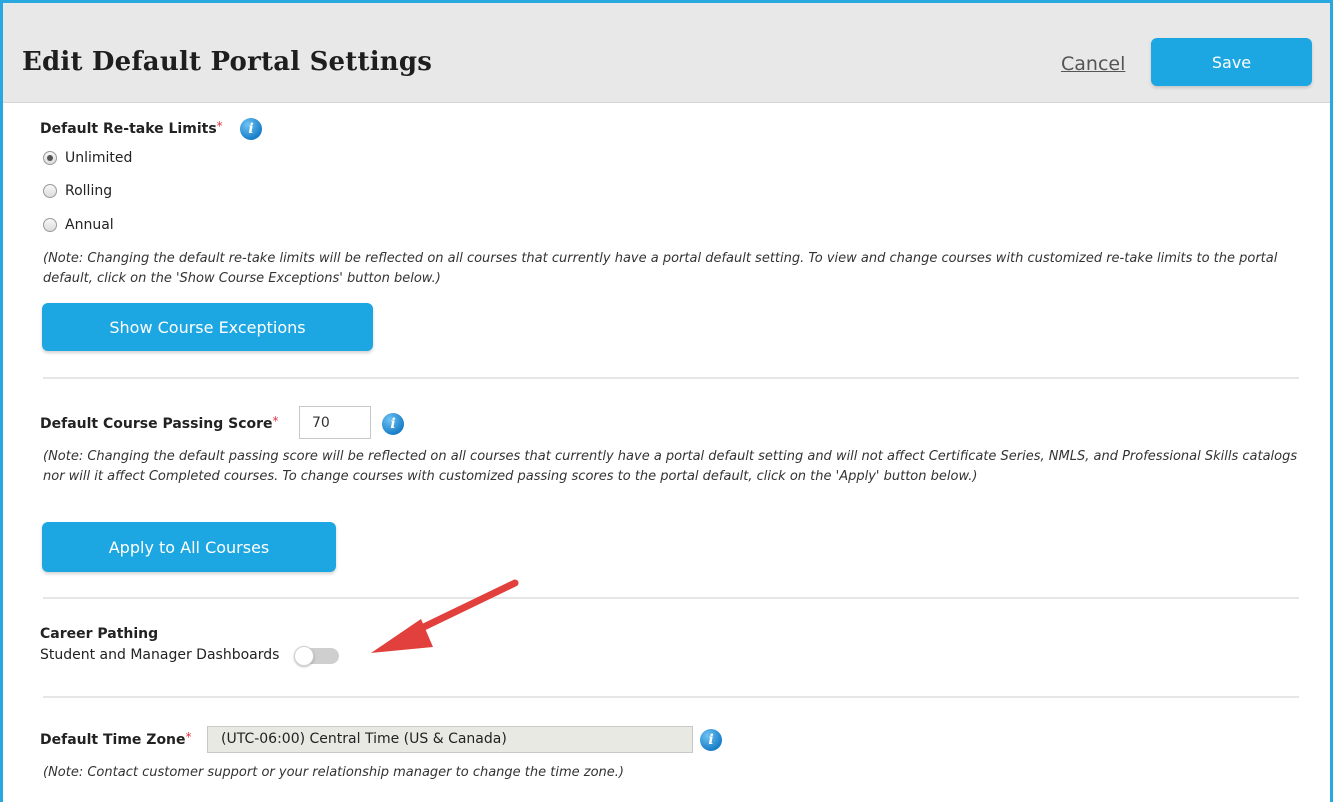  Describe the element at coordinates (1093, 64) in the screenshot. I see `cancel-link: Cancel` at that location.